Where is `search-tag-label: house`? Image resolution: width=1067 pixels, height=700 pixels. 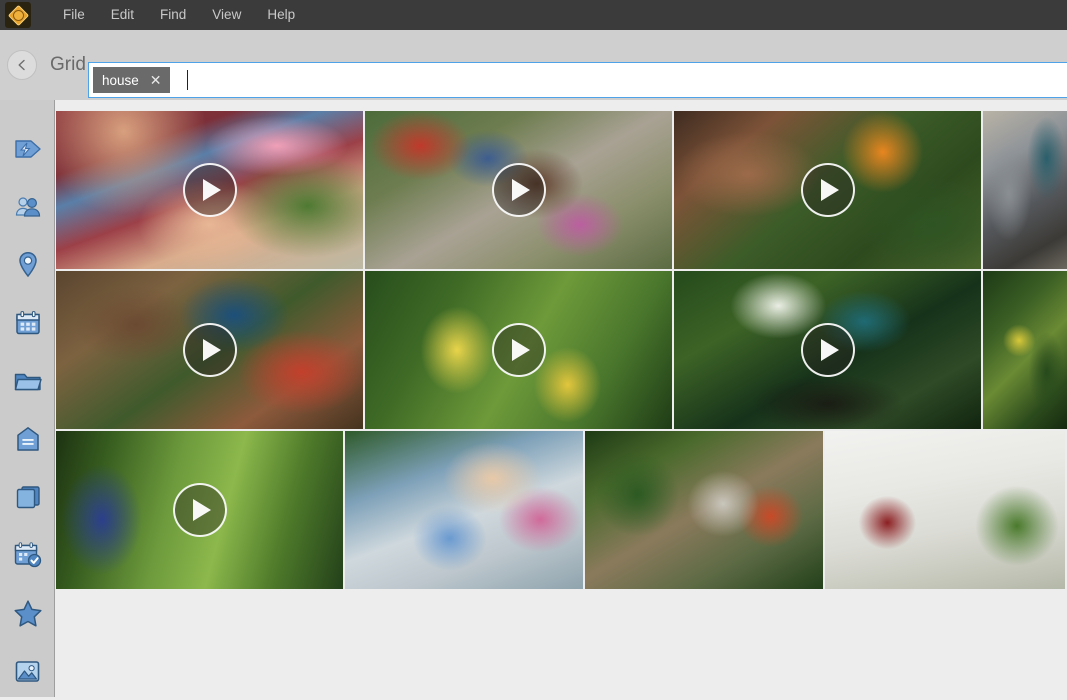
search-tag-label: house is located at coordinates (120, 80).